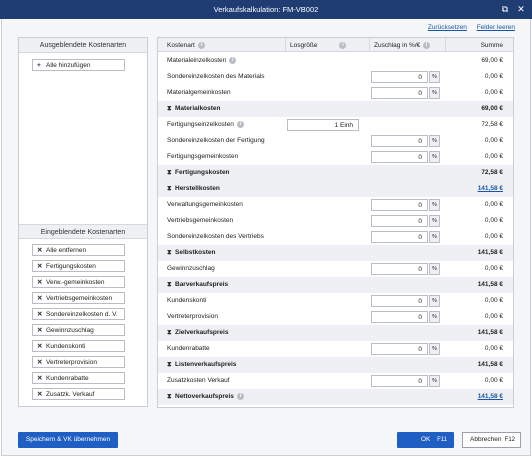  What do you see at coordinates (71, 266) in the screenshot?
I see `shown-cost-label: Fertigungskosten` at bounding box center [71, 266].